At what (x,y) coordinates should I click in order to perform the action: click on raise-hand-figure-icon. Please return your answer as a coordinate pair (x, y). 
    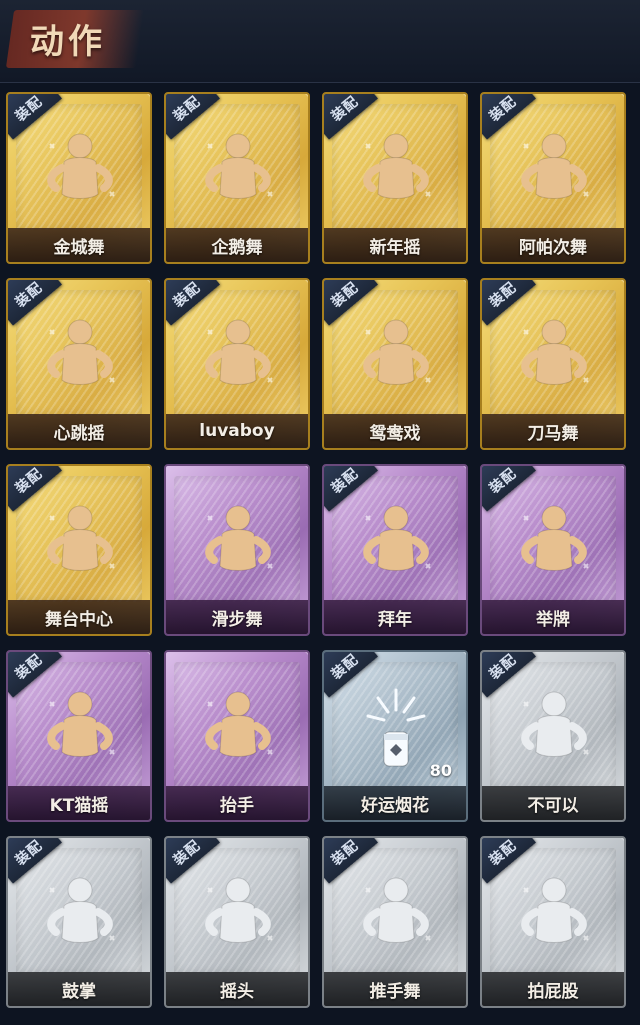
    Looking at the image, I should click on (238, 728).